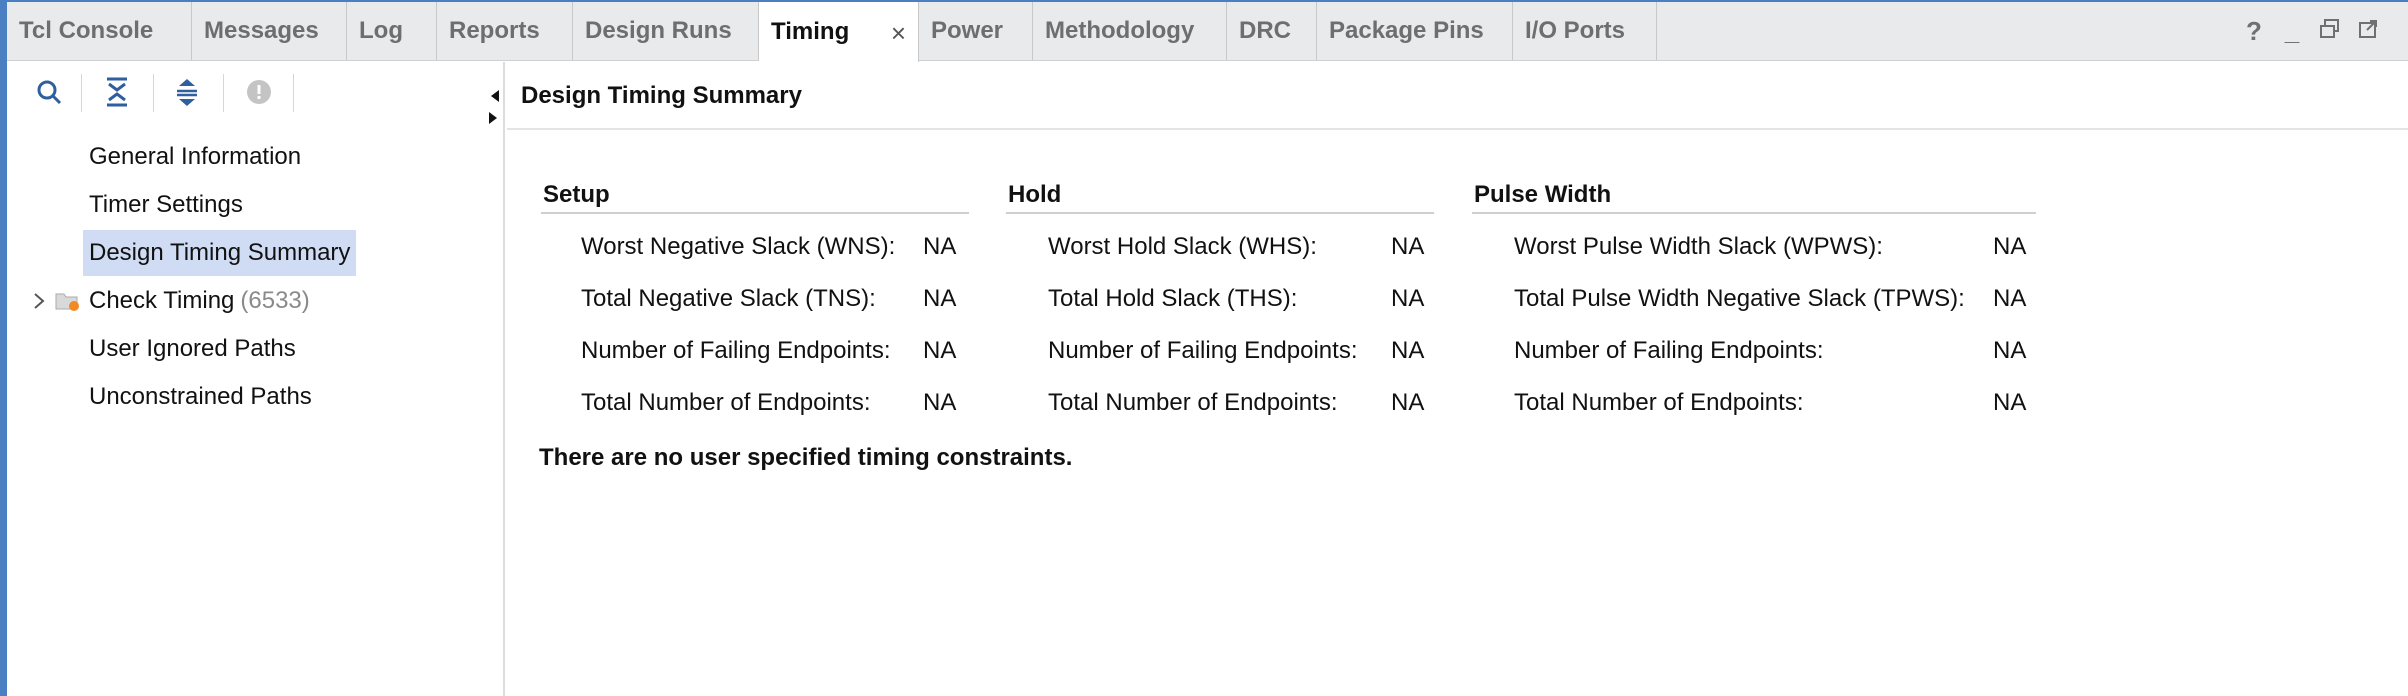  I want to click on pulse-width-section: Pulse Width, so click(1754, 196).